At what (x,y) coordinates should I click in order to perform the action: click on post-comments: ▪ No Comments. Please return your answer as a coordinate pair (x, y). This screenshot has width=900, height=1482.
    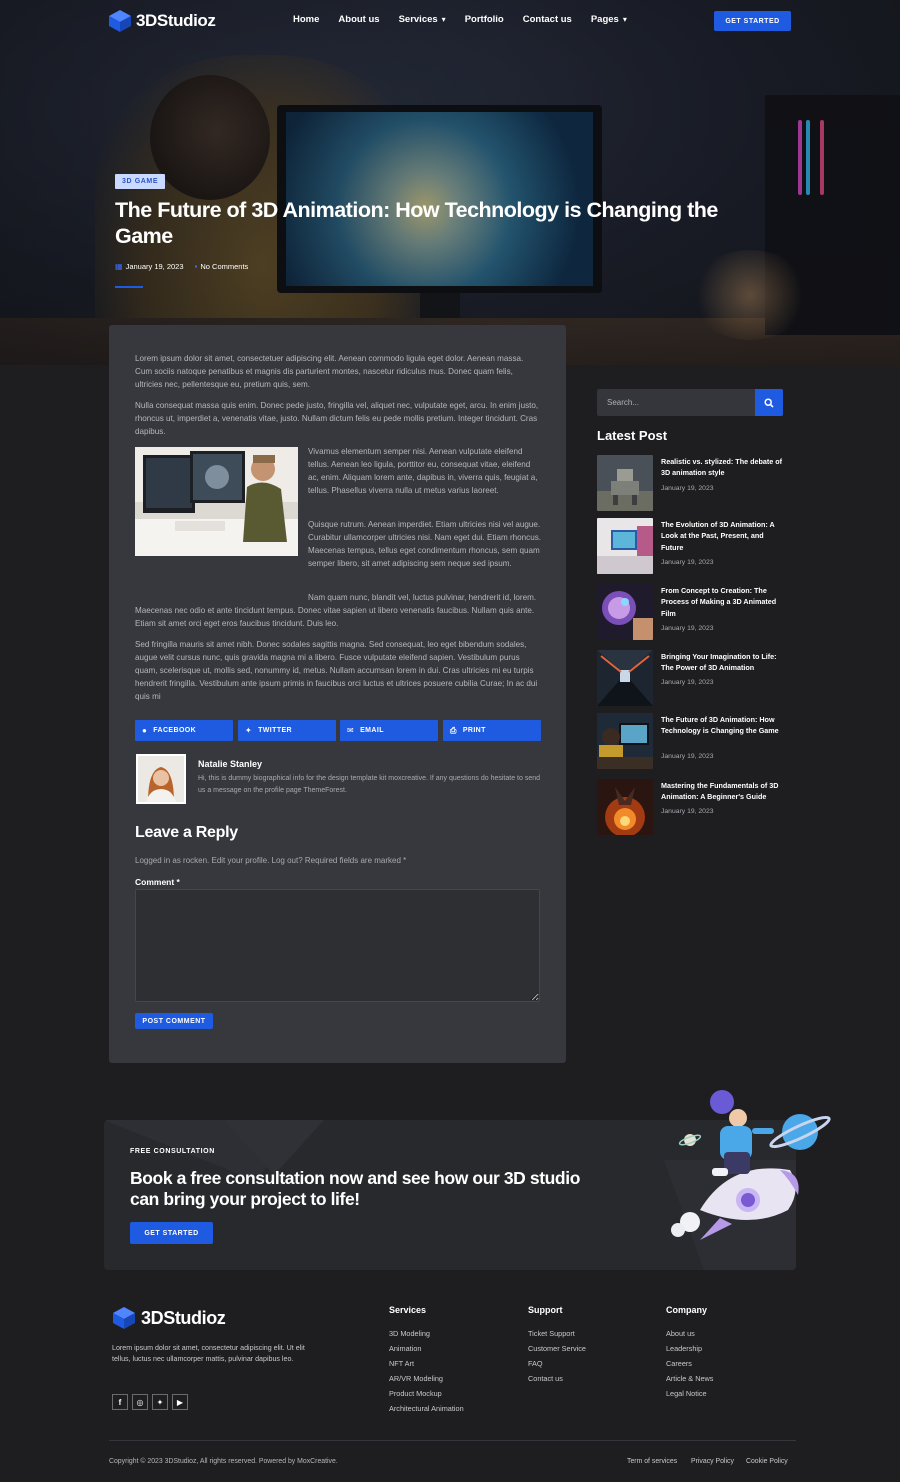
    Looking at the image, I should click on (222, 266).